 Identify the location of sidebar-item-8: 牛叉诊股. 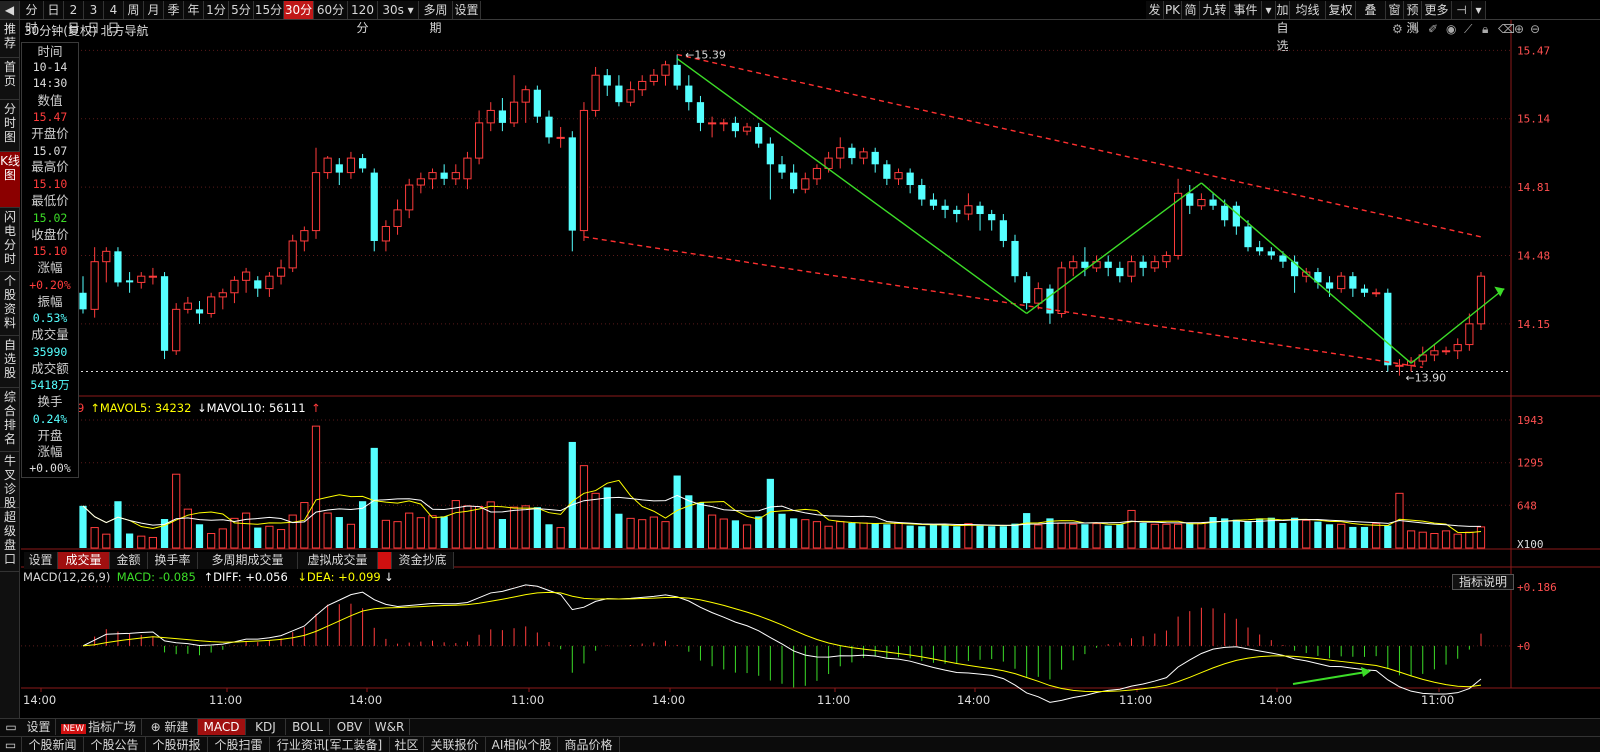
(10, 481).